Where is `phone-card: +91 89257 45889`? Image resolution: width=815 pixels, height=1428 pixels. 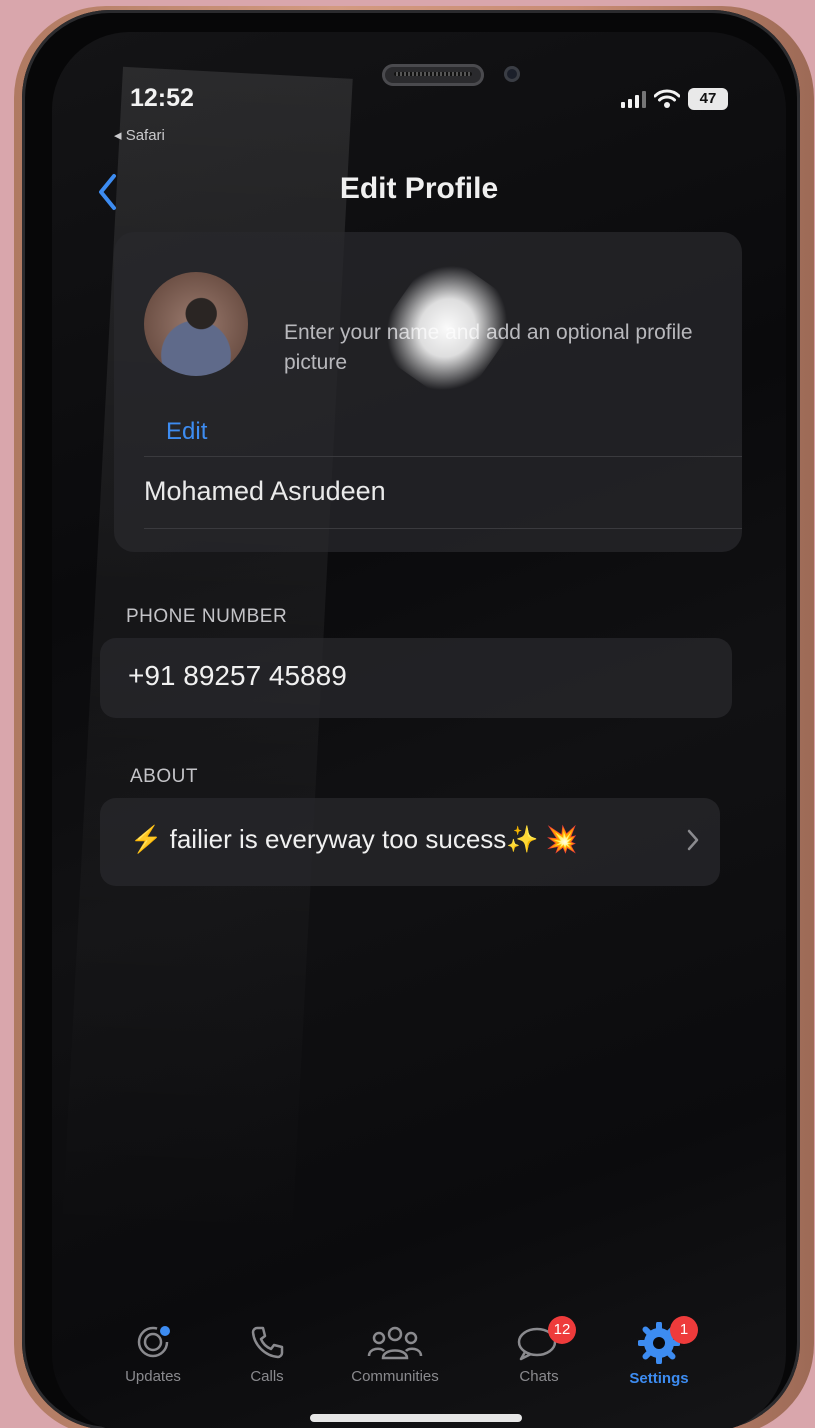 phone-card: +91 89257 45889 is located at coordinates (416, 678).